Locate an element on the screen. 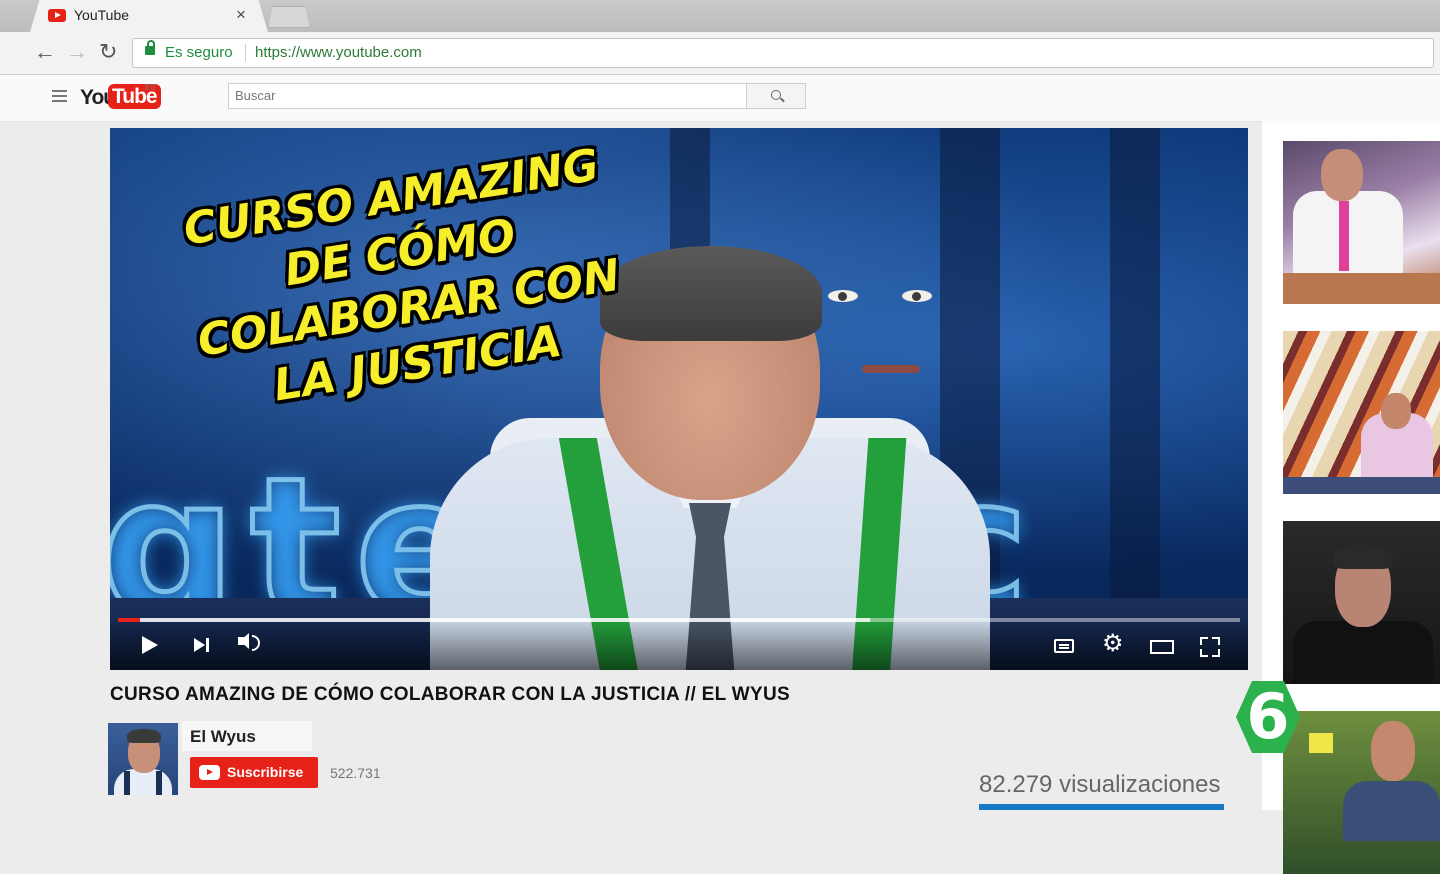 This screenshot has height=874, width=1440. theater-mode-icon is located at coordinates (1162, 647).